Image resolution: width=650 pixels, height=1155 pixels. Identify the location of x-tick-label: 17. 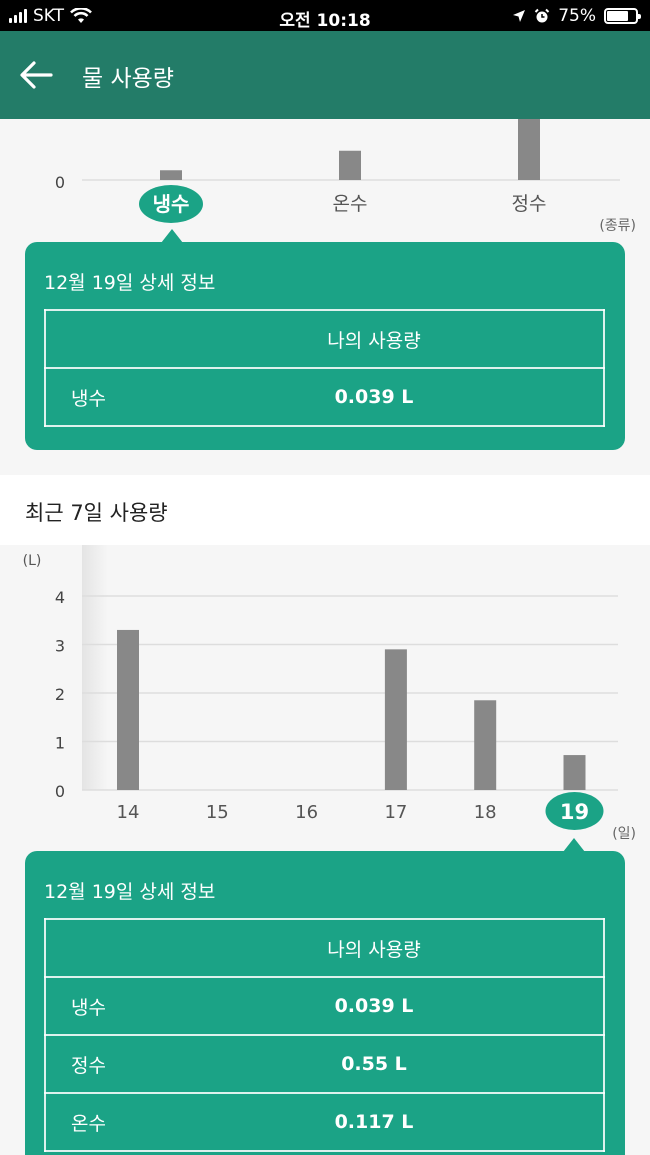
(395, 812).